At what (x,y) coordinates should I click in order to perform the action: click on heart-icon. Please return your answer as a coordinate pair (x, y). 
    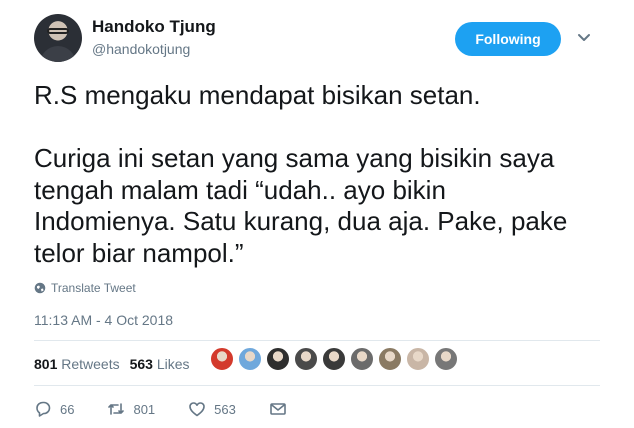
    Looking at the image, I should click on (197, 409).